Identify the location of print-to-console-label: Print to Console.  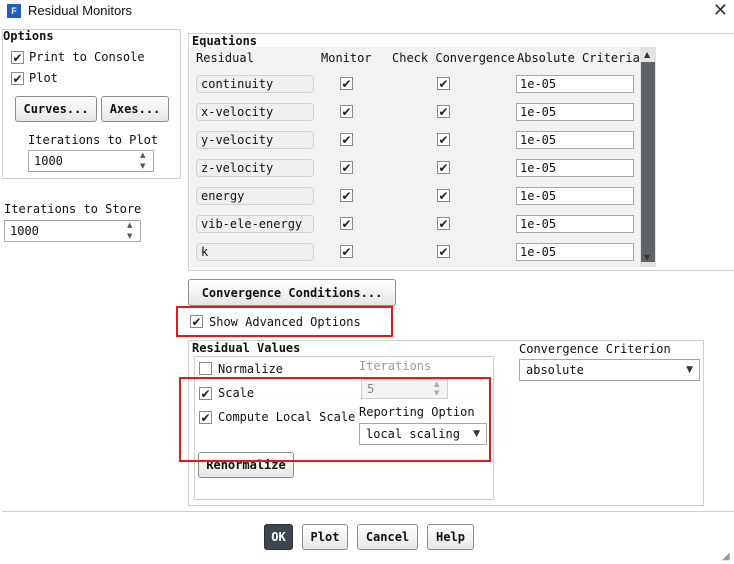
(87, 57).